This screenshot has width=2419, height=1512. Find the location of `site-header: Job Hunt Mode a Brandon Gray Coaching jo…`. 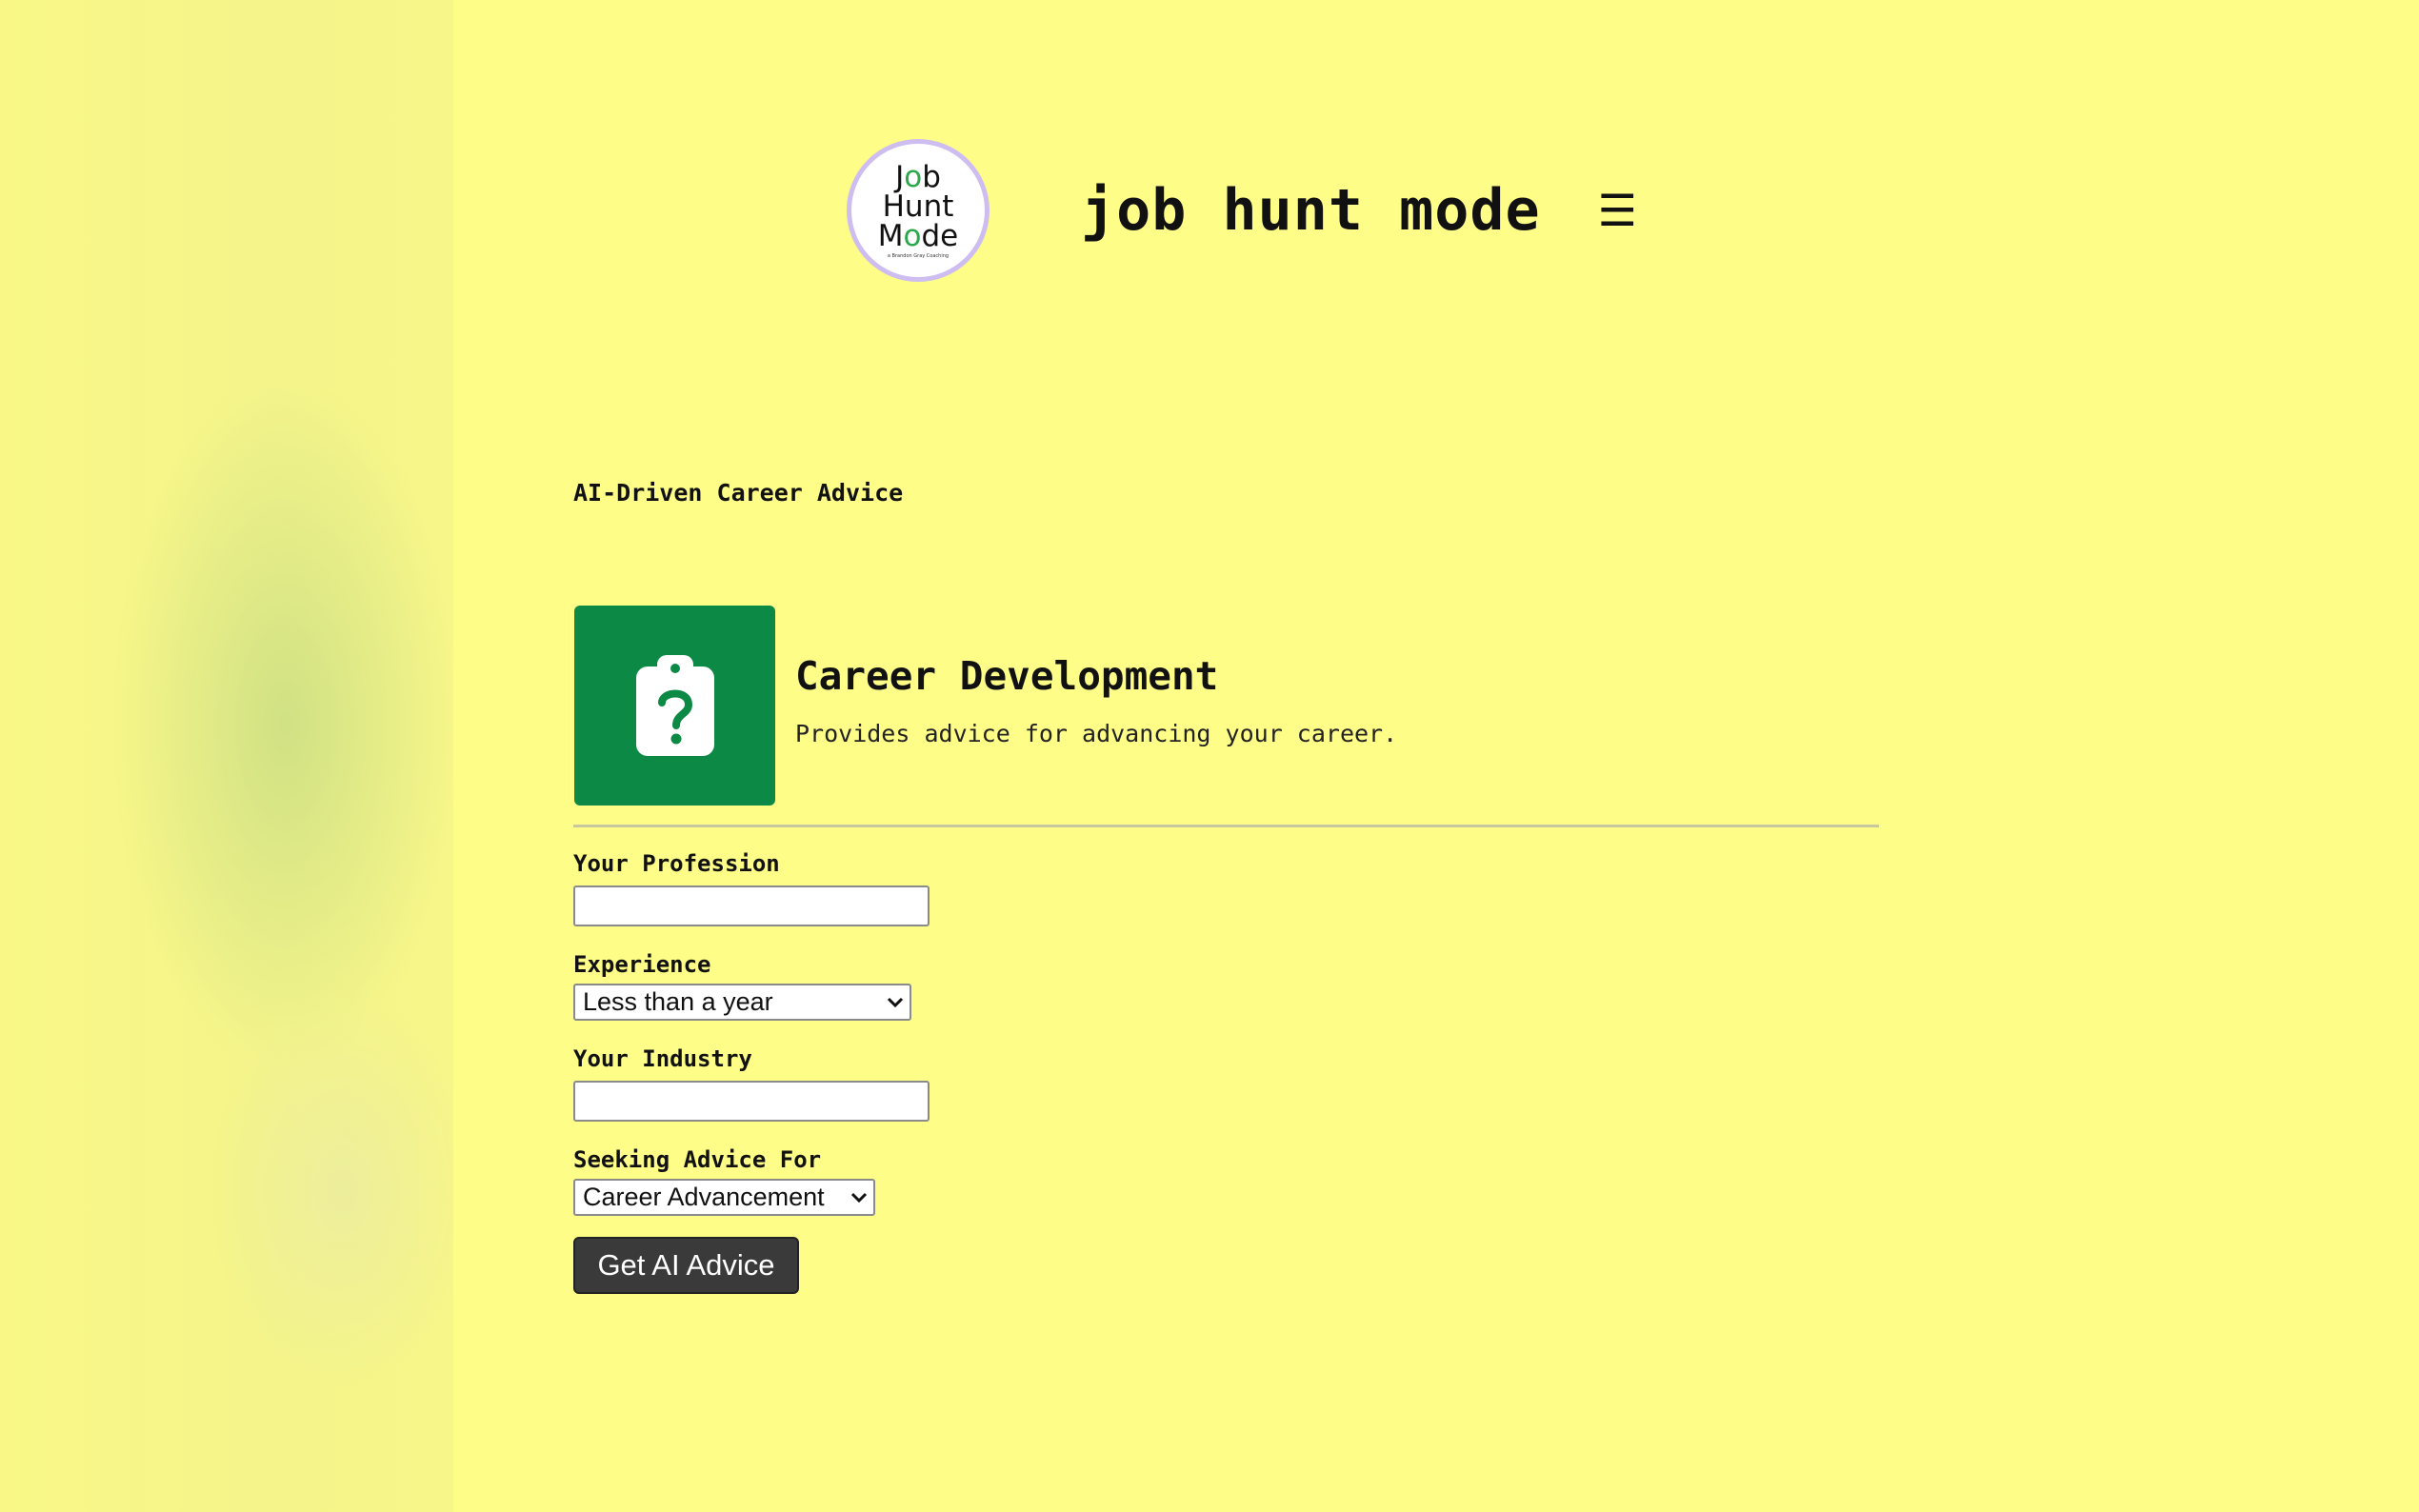

site-header: Job Hunt Mode a Brandon Gray Coaching jo… is located at coordinates (1242, 210).